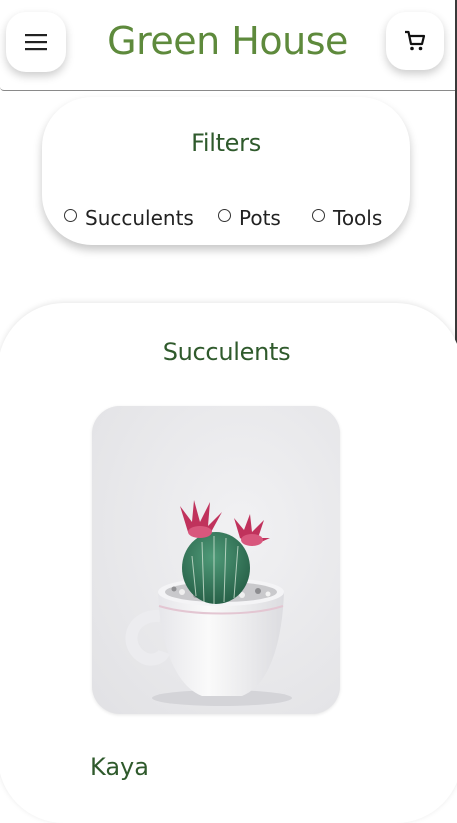 The height and width of the screenshot is (823, 457). What do you see at coordinates (226, 143) in the screenshot?
I see `filters-title: Filters` at bounding box center [226, 143].